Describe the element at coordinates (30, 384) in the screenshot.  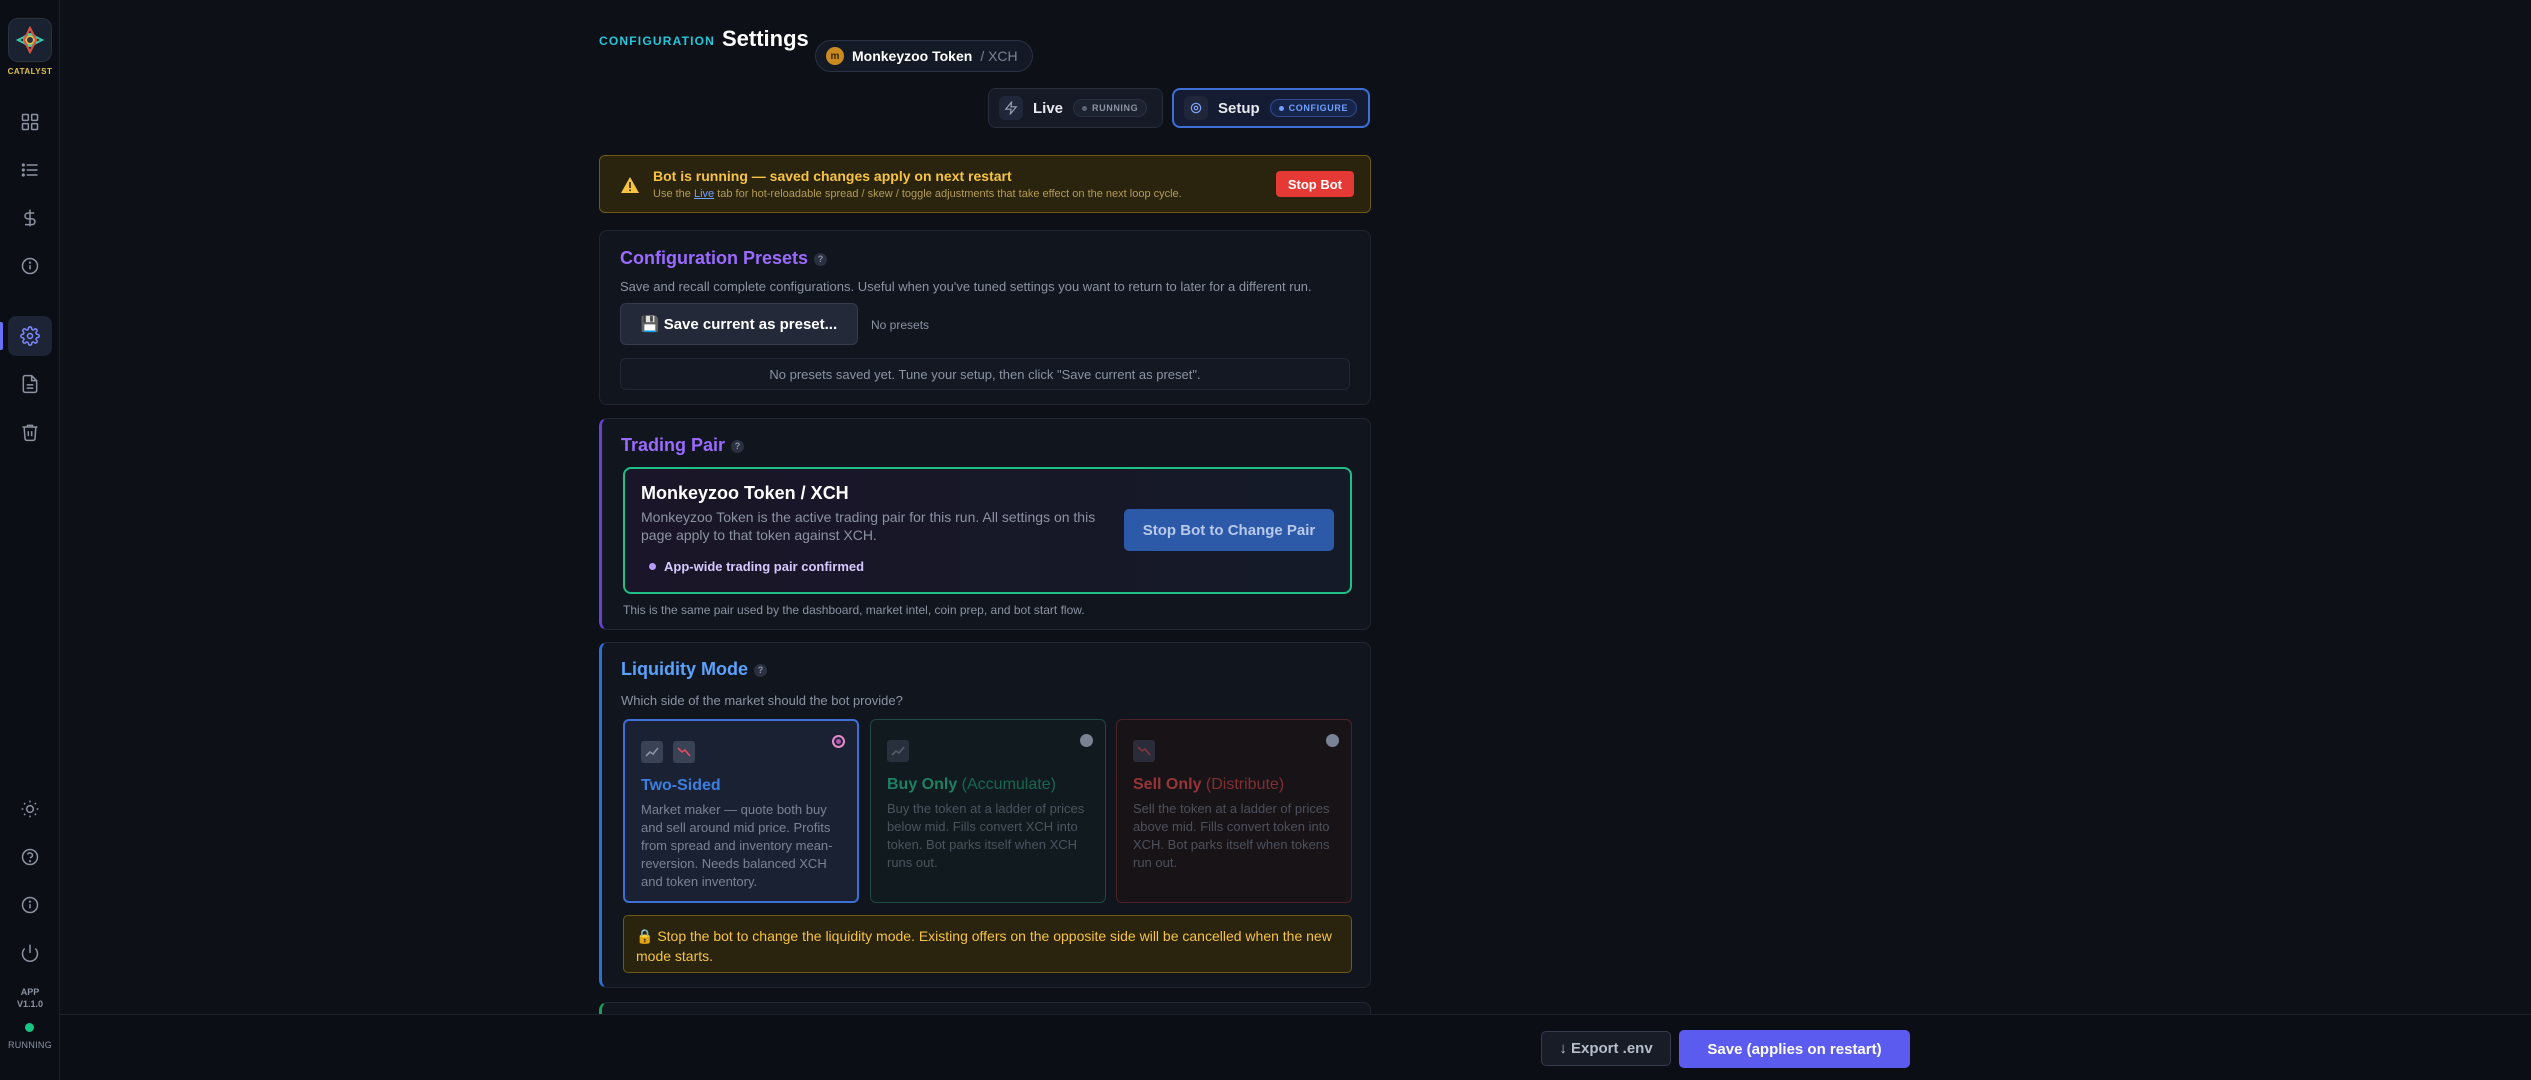
I see `nav-logs` at that location.